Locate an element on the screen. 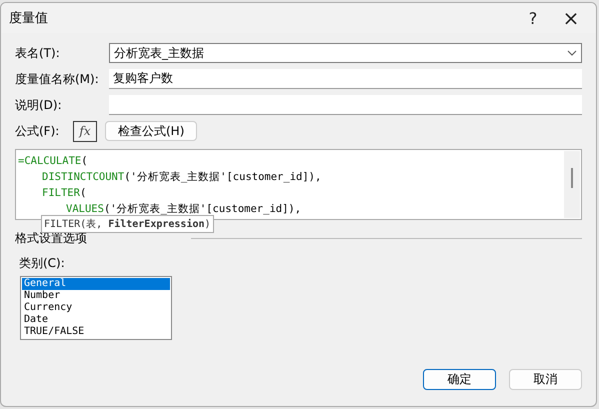 The height and width of the screenshot is (409, 599). close-button: × is located at coordinates (571, 18).